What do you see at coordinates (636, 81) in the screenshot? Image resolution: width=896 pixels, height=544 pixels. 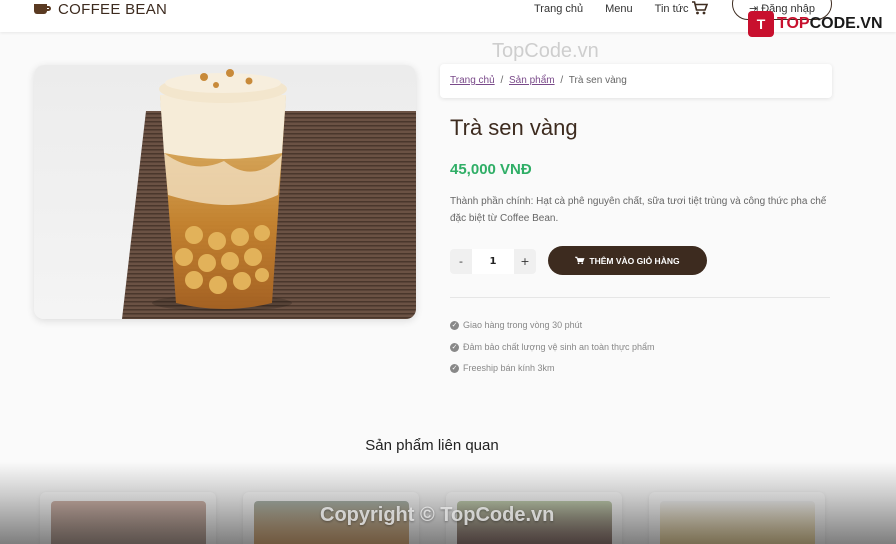 I see `breadcrumb: Trang chủ / Sản phẩm / Trà sen vàng` at bounding box center [636, 81].